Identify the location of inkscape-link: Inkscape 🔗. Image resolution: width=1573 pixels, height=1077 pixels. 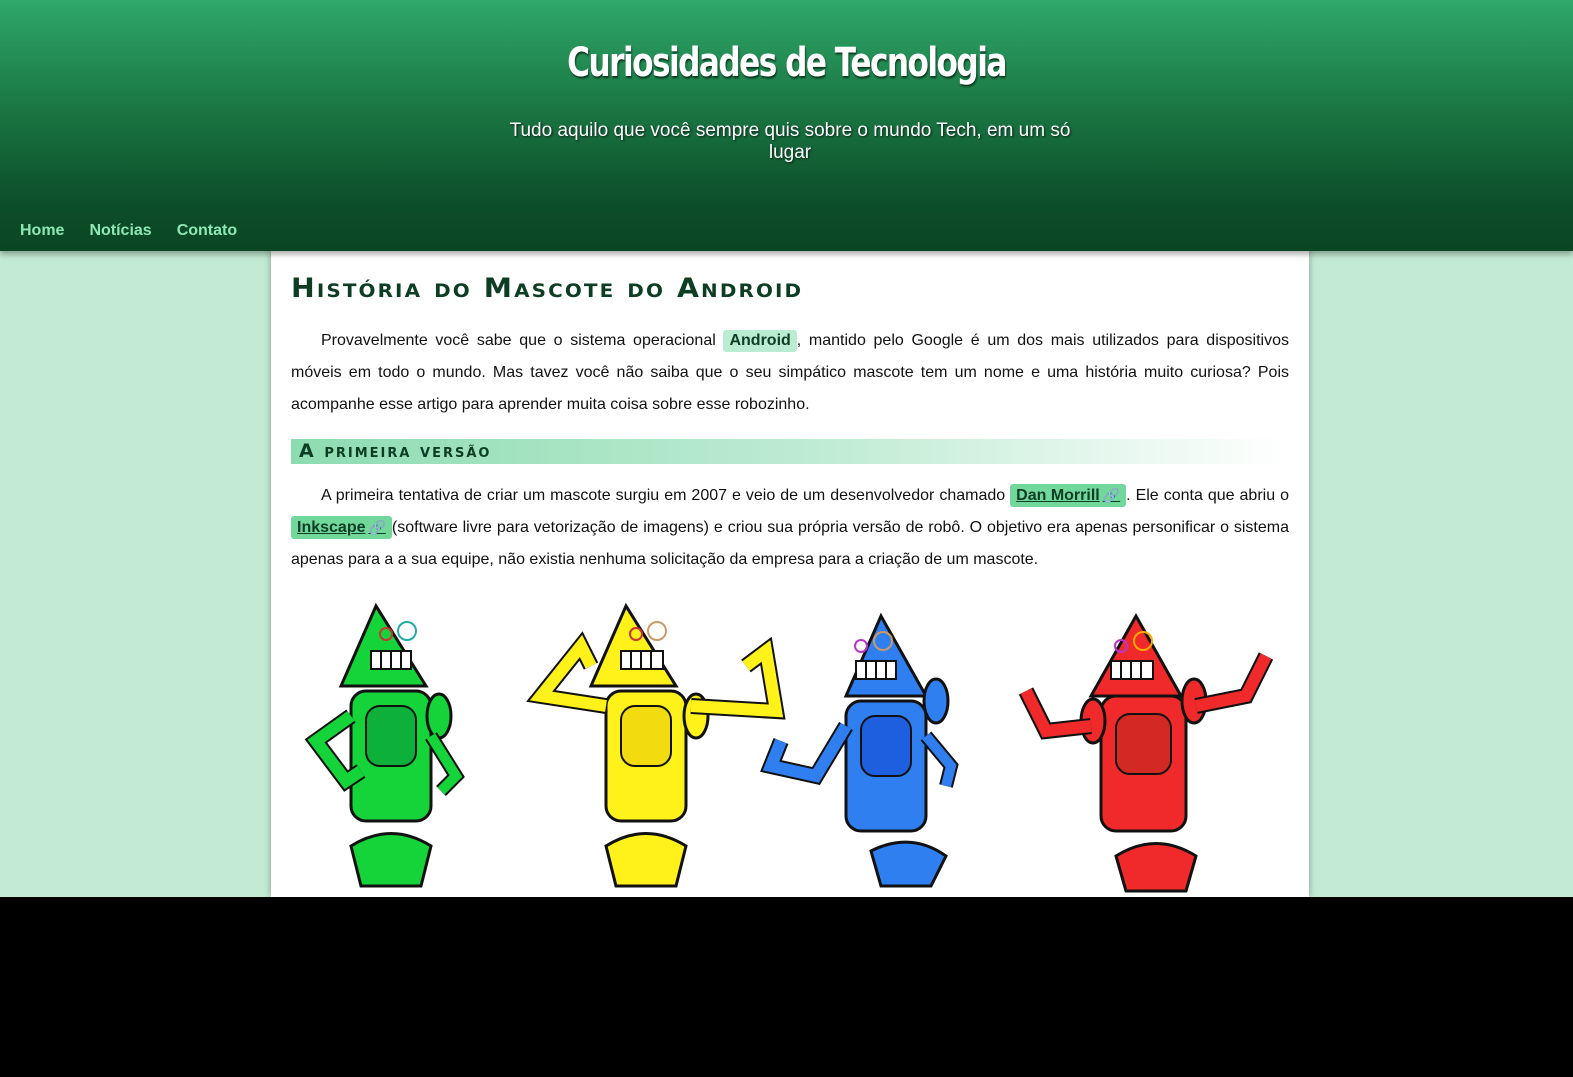
(341, 527).